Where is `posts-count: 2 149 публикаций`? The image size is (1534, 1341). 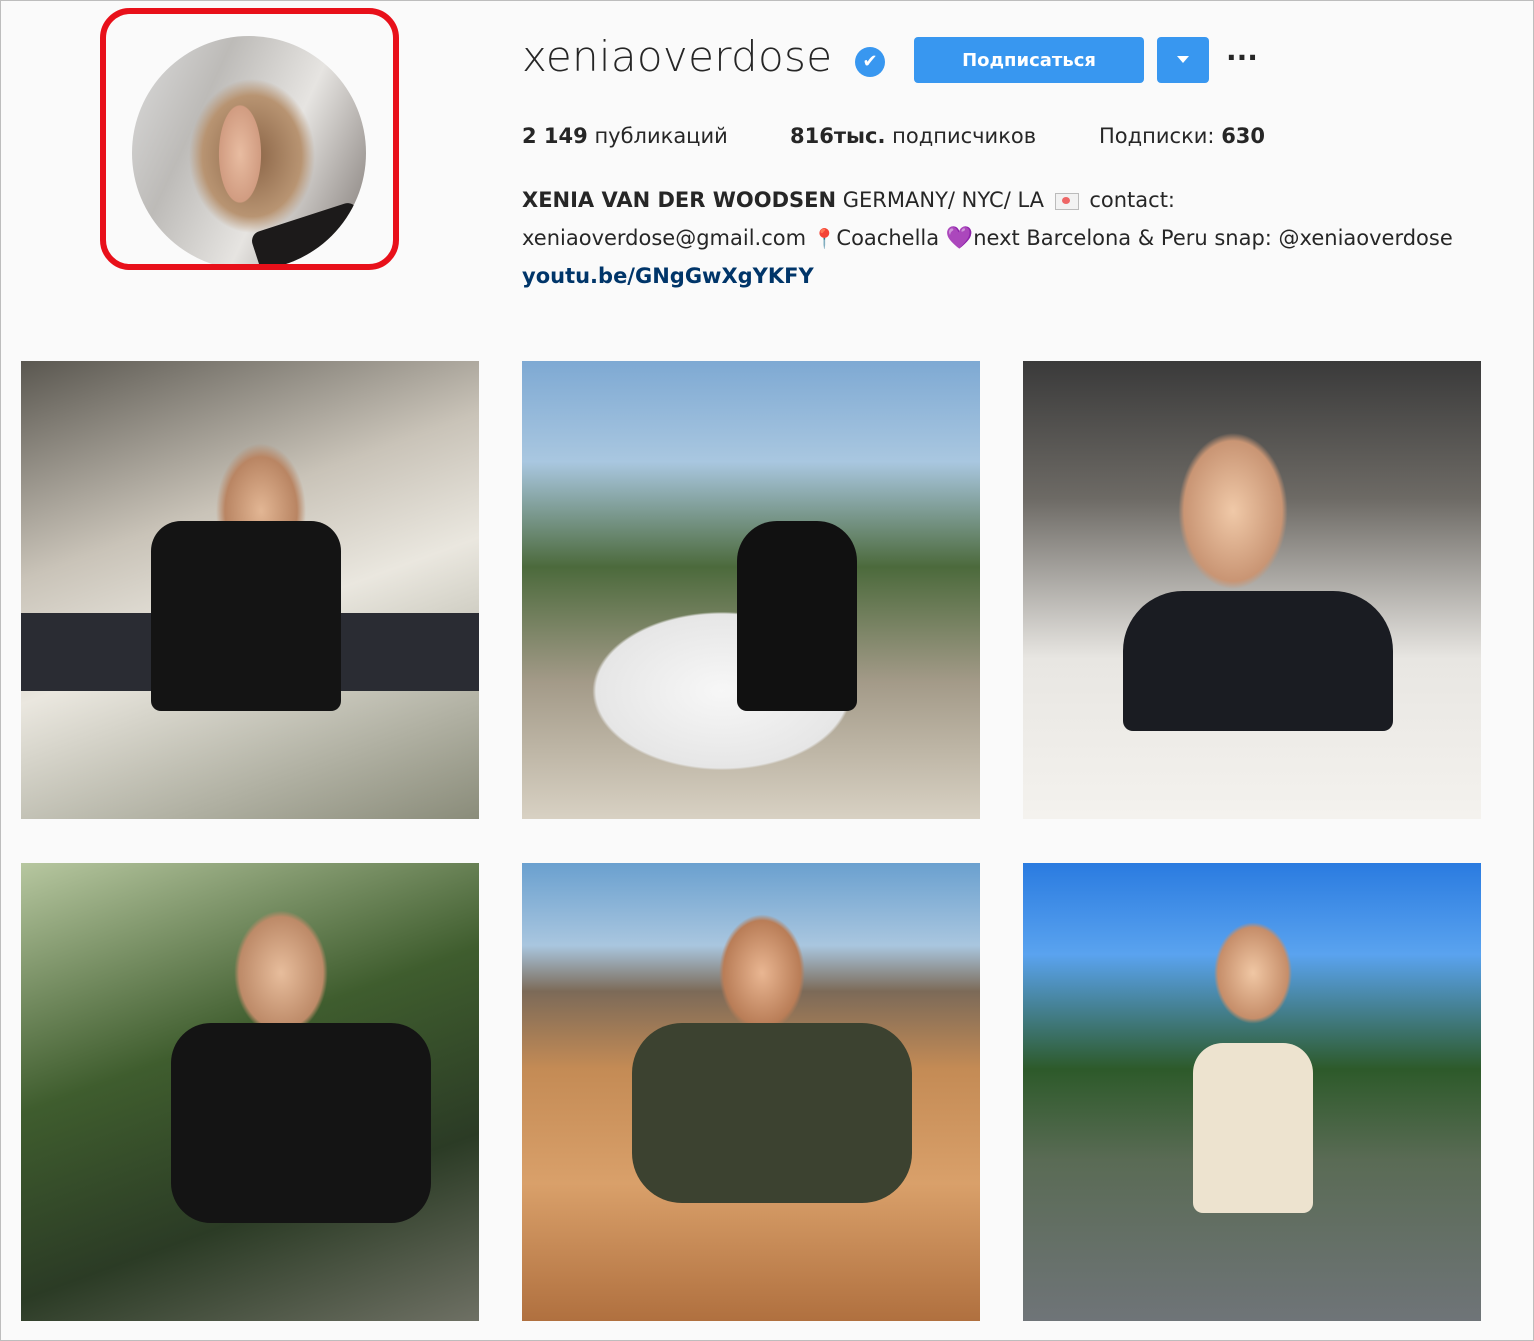
posts-count: 2 149 публикаций is located at coordinates (625, 136).